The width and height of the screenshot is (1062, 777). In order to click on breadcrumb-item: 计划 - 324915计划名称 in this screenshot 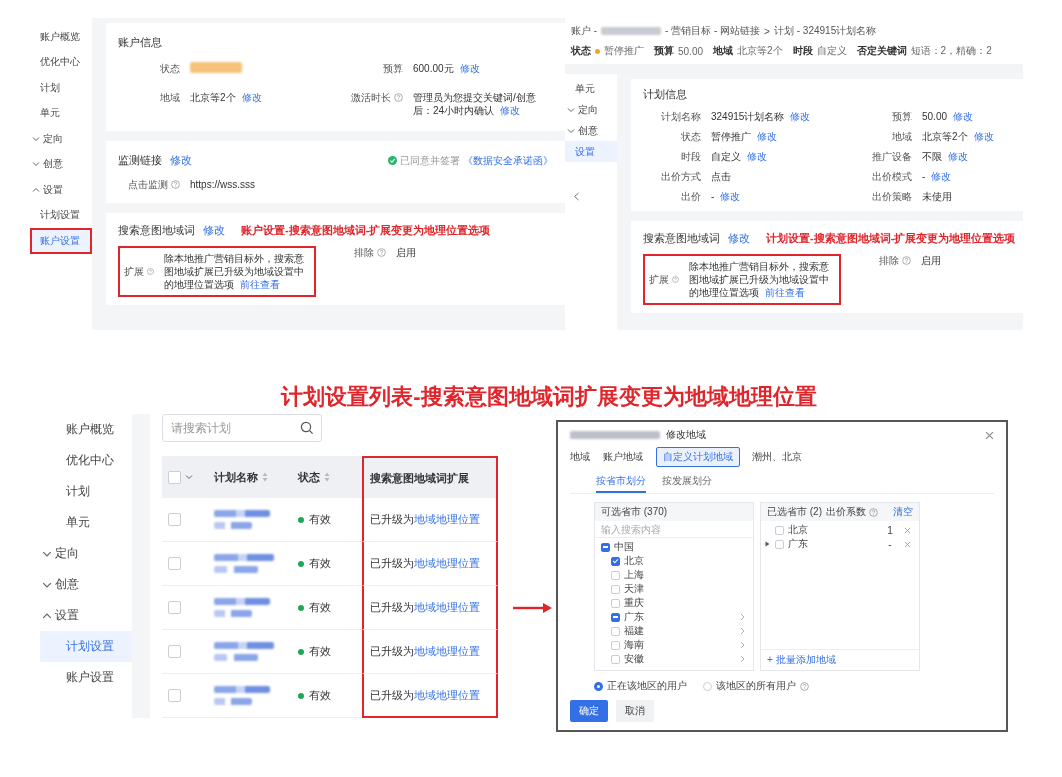, I will do `click(825, 31)`.